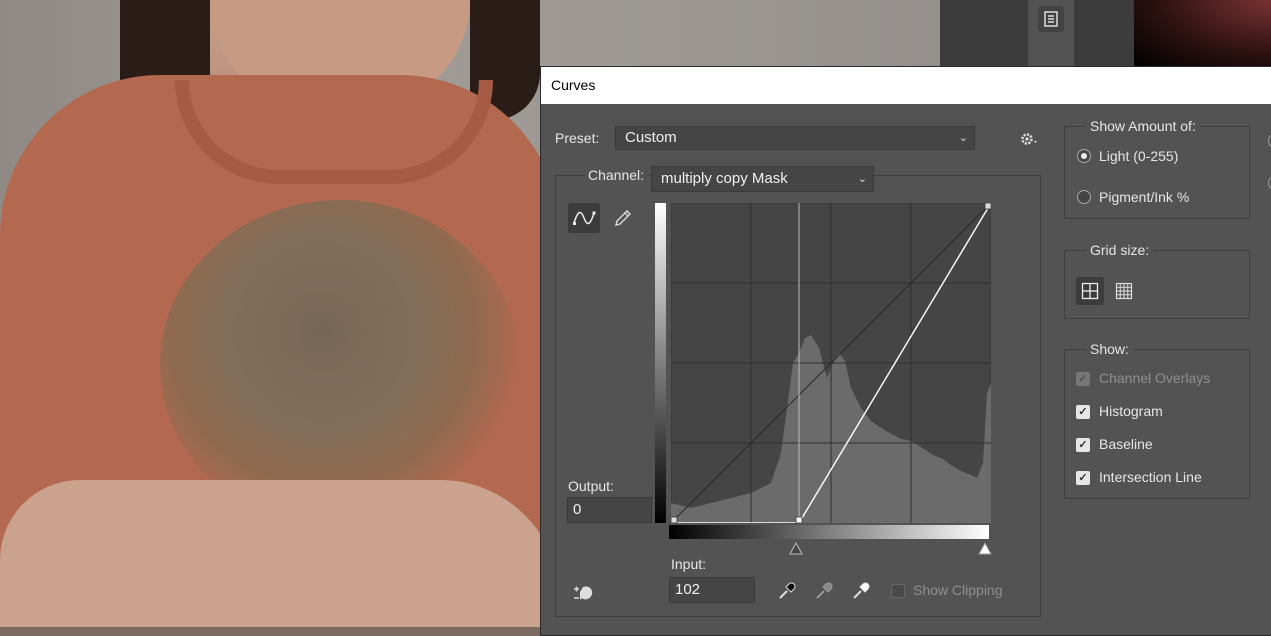 The height and width of the screenshot is (636, 1271). What do you see at coordinates (1083, 379) in the screenshot?
I see `channel-overlays-checkbox: ✓` at bounding box center [1083, 379].